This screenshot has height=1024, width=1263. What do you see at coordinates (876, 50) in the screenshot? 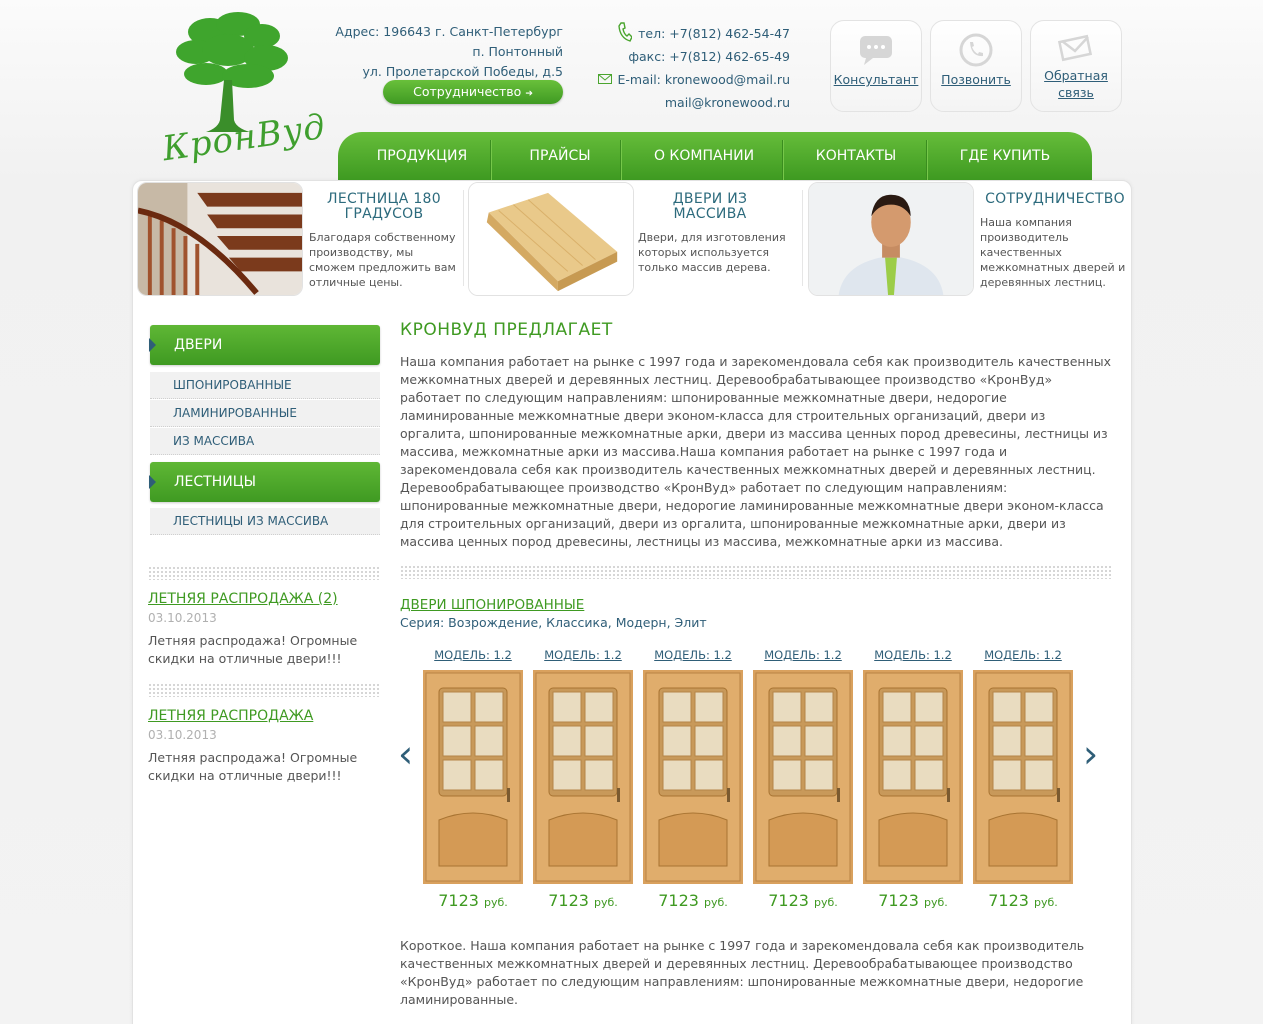
I see `chat-icon` at bounding box center [876, 50].